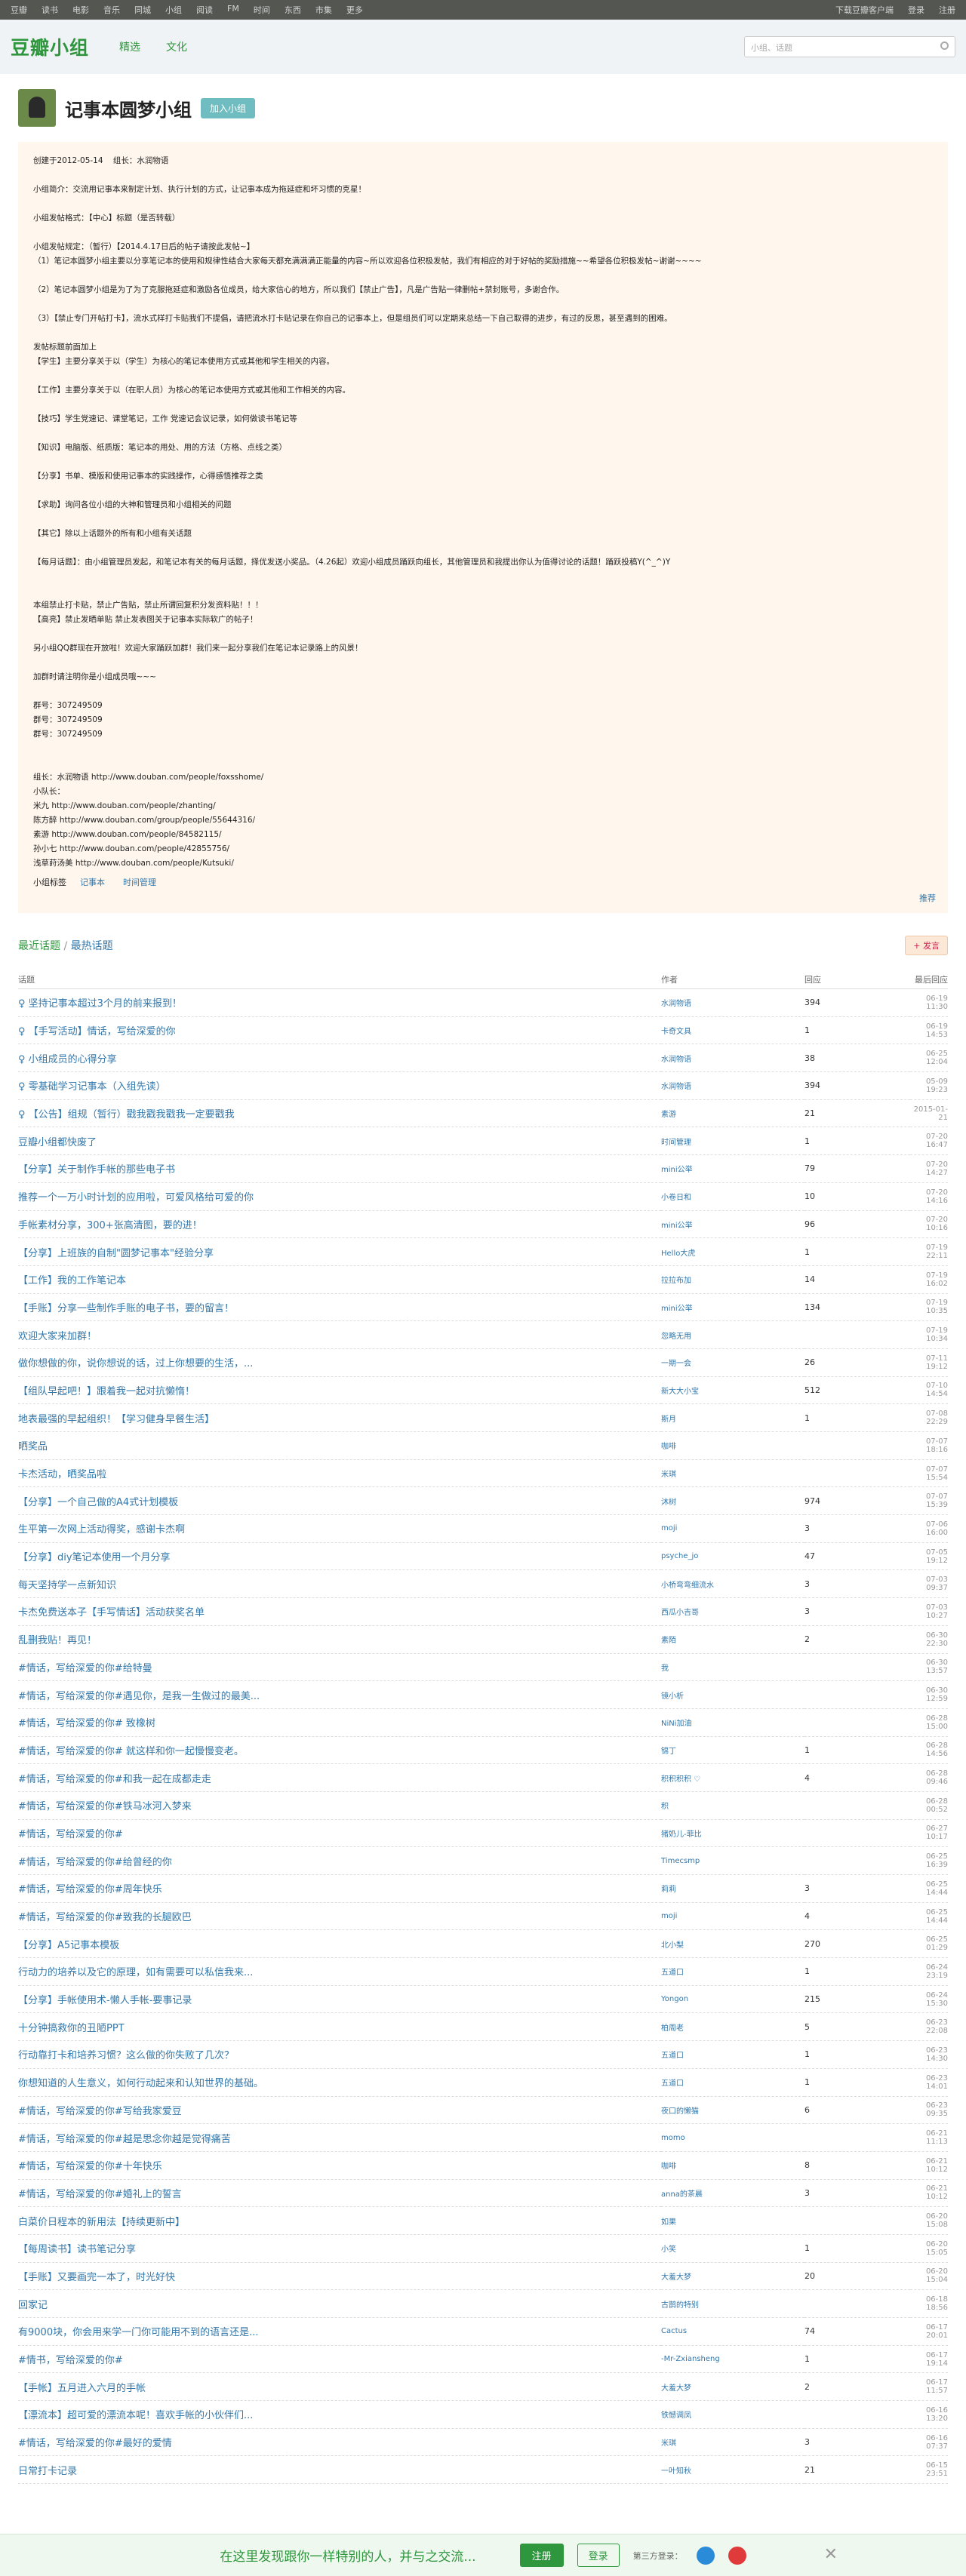 The width and height of the screenshot is (966, 2576). I want to click on topic-title: 卡杰免费送本子【手写情话】活动获奖名单, so click(339, 1611).